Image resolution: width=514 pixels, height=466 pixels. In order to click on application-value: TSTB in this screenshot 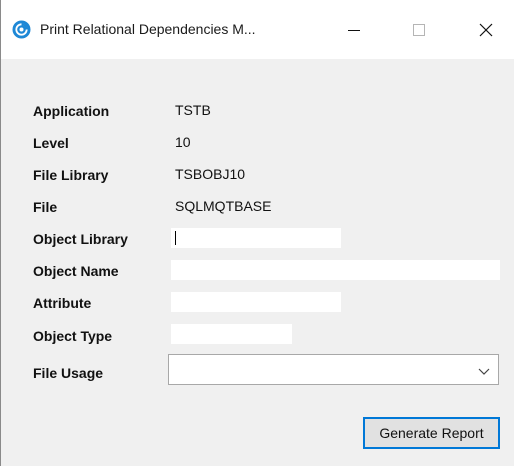, I will do `click(193, 110)`.